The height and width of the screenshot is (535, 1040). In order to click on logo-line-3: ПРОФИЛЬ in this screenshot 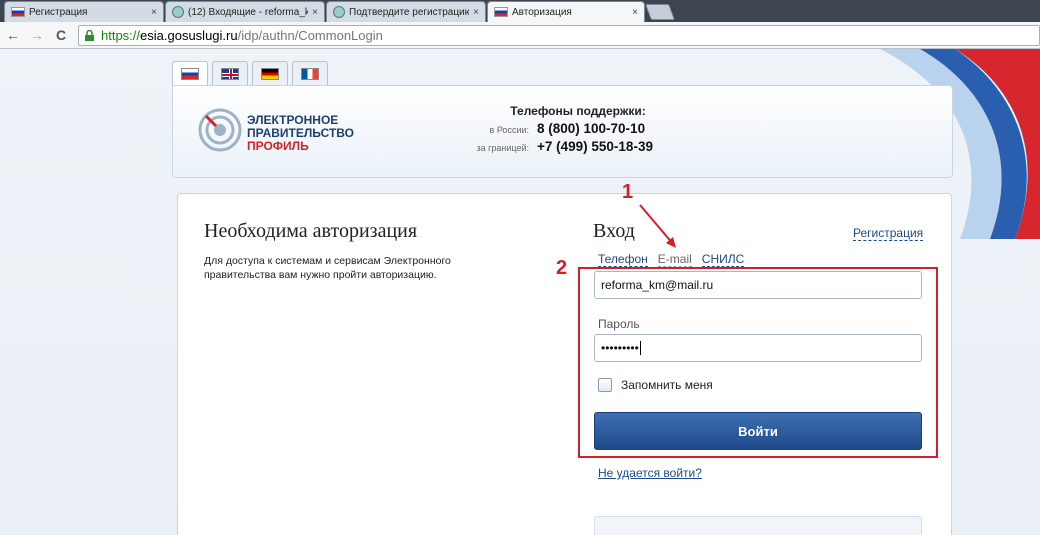, I will do `click(278, 146)`.